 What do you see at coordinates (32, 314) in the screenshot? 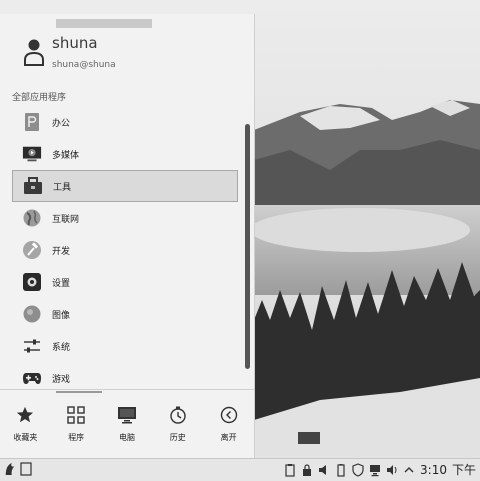
I see `graphics-icon` at bounding box center [32, 314].